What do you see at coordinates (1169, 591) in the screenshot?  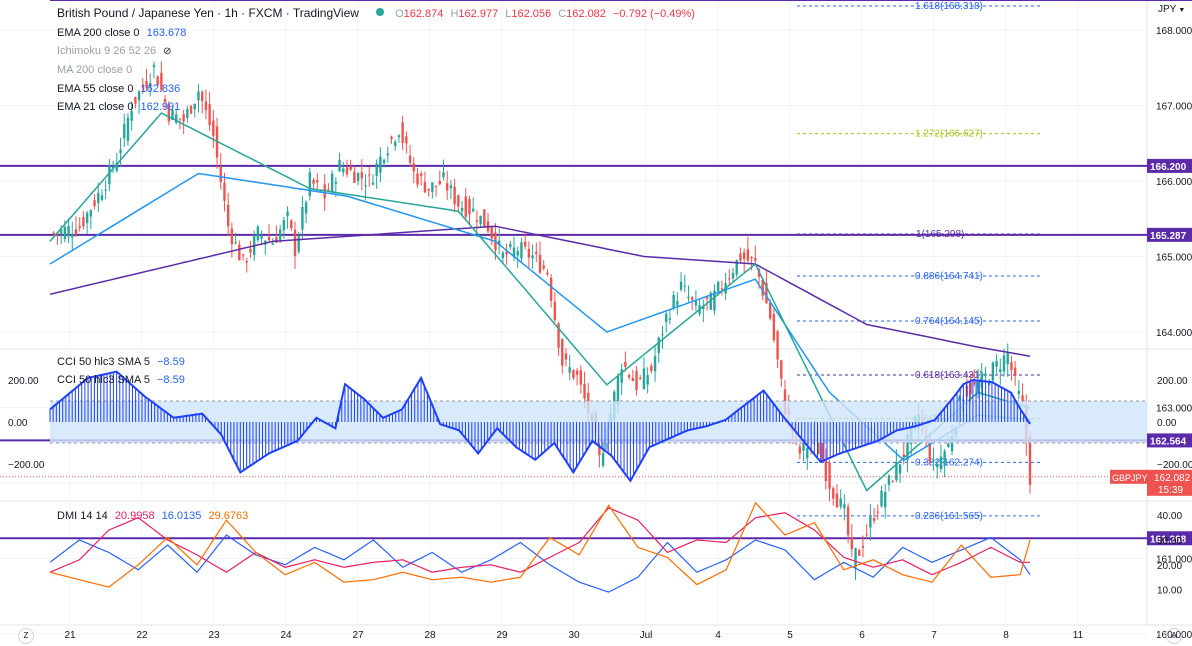 I see `dmi-axis-label: 10.00` at bounding box center [1169, 591].